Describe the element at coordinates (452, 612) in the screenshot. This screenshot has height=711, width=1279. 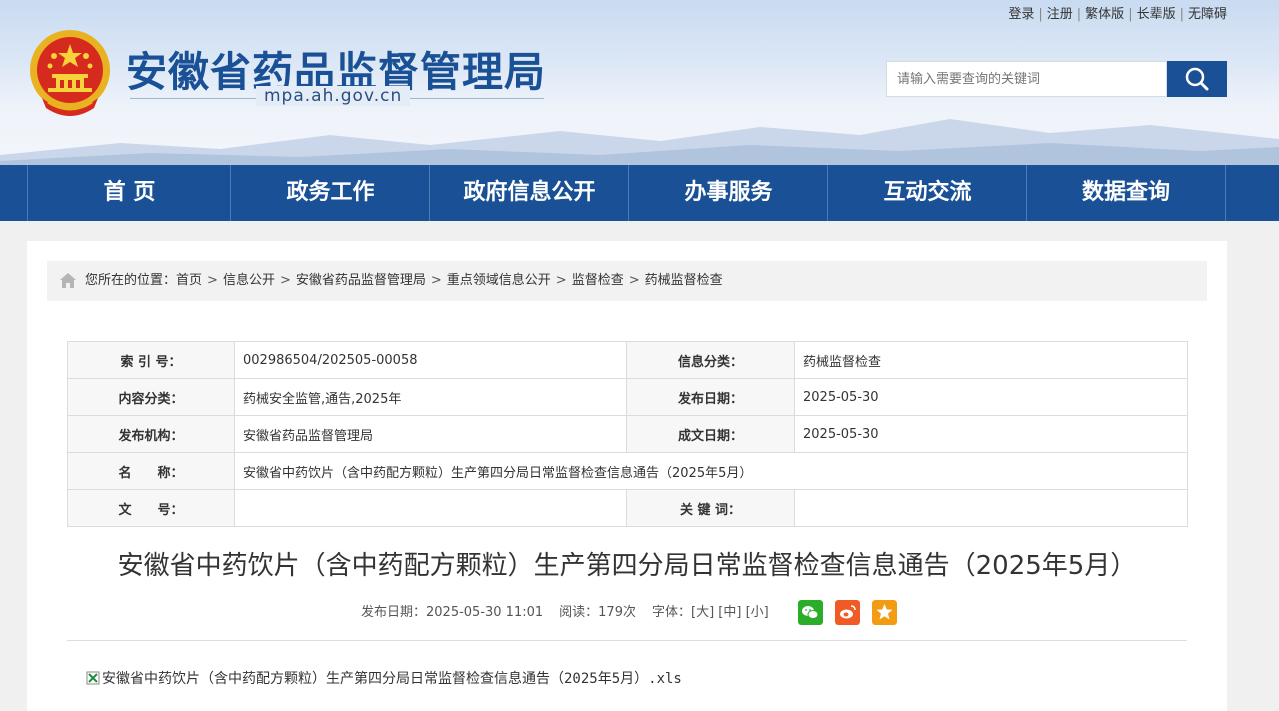
I see `publish-datetime: 发布日期：2025-05-30 11:01` at that location.